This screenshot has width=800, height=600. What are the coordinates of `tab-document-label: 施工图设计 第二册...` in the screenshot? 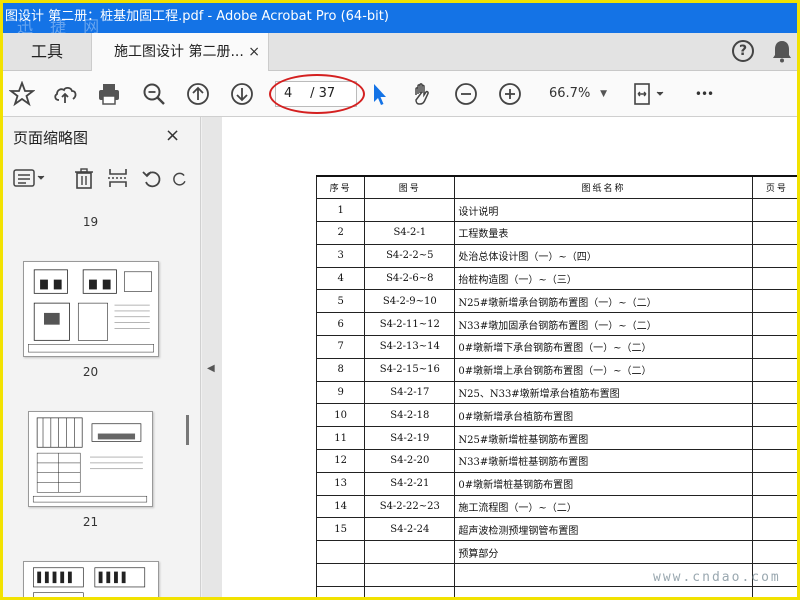 It's located at (179, 52).